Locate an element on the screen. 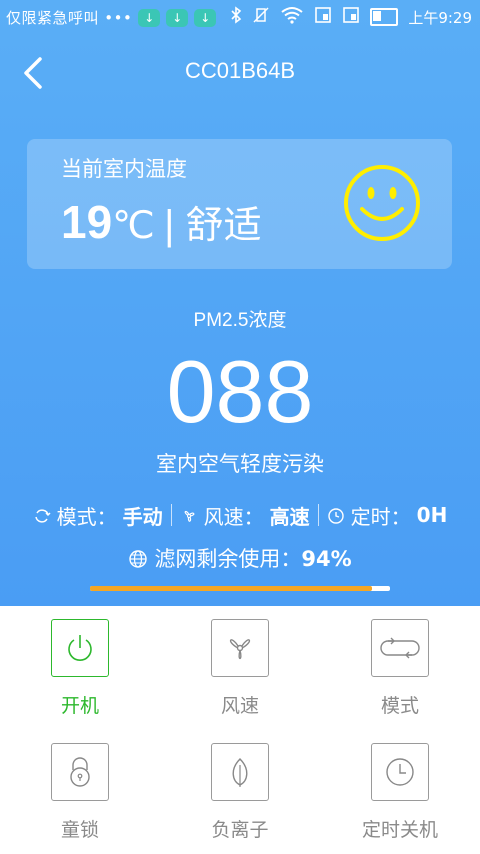  device-info-row: 模式： 手动 风速： 高速 定时： 0H is located at coordinates (240, 515).